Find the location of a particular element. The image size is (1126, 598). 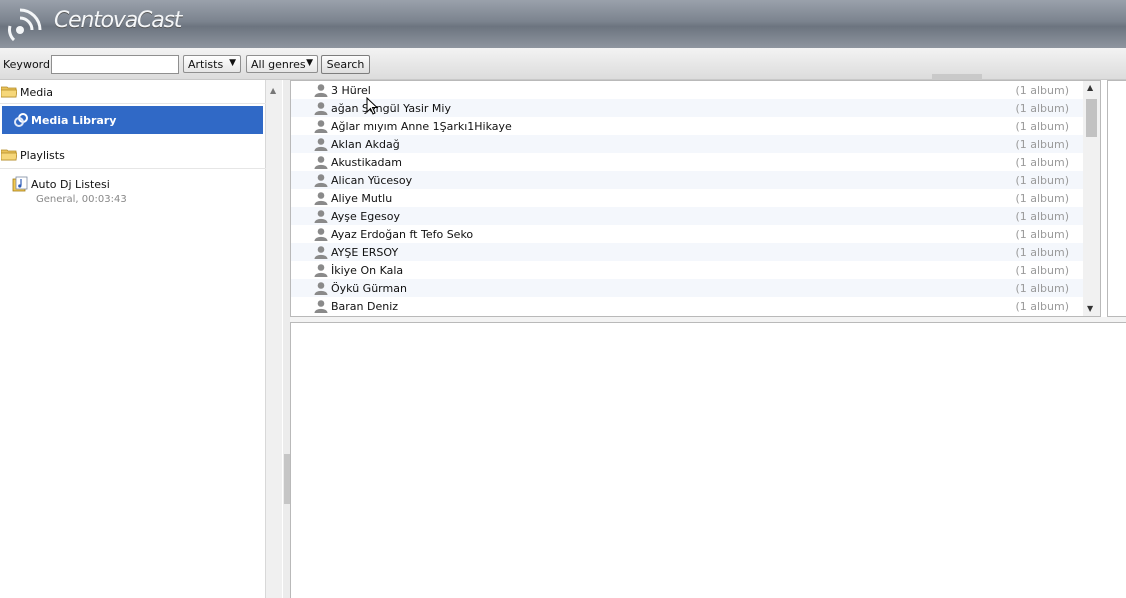

app-header: CentovaCast is located at coordinates (563, 24).